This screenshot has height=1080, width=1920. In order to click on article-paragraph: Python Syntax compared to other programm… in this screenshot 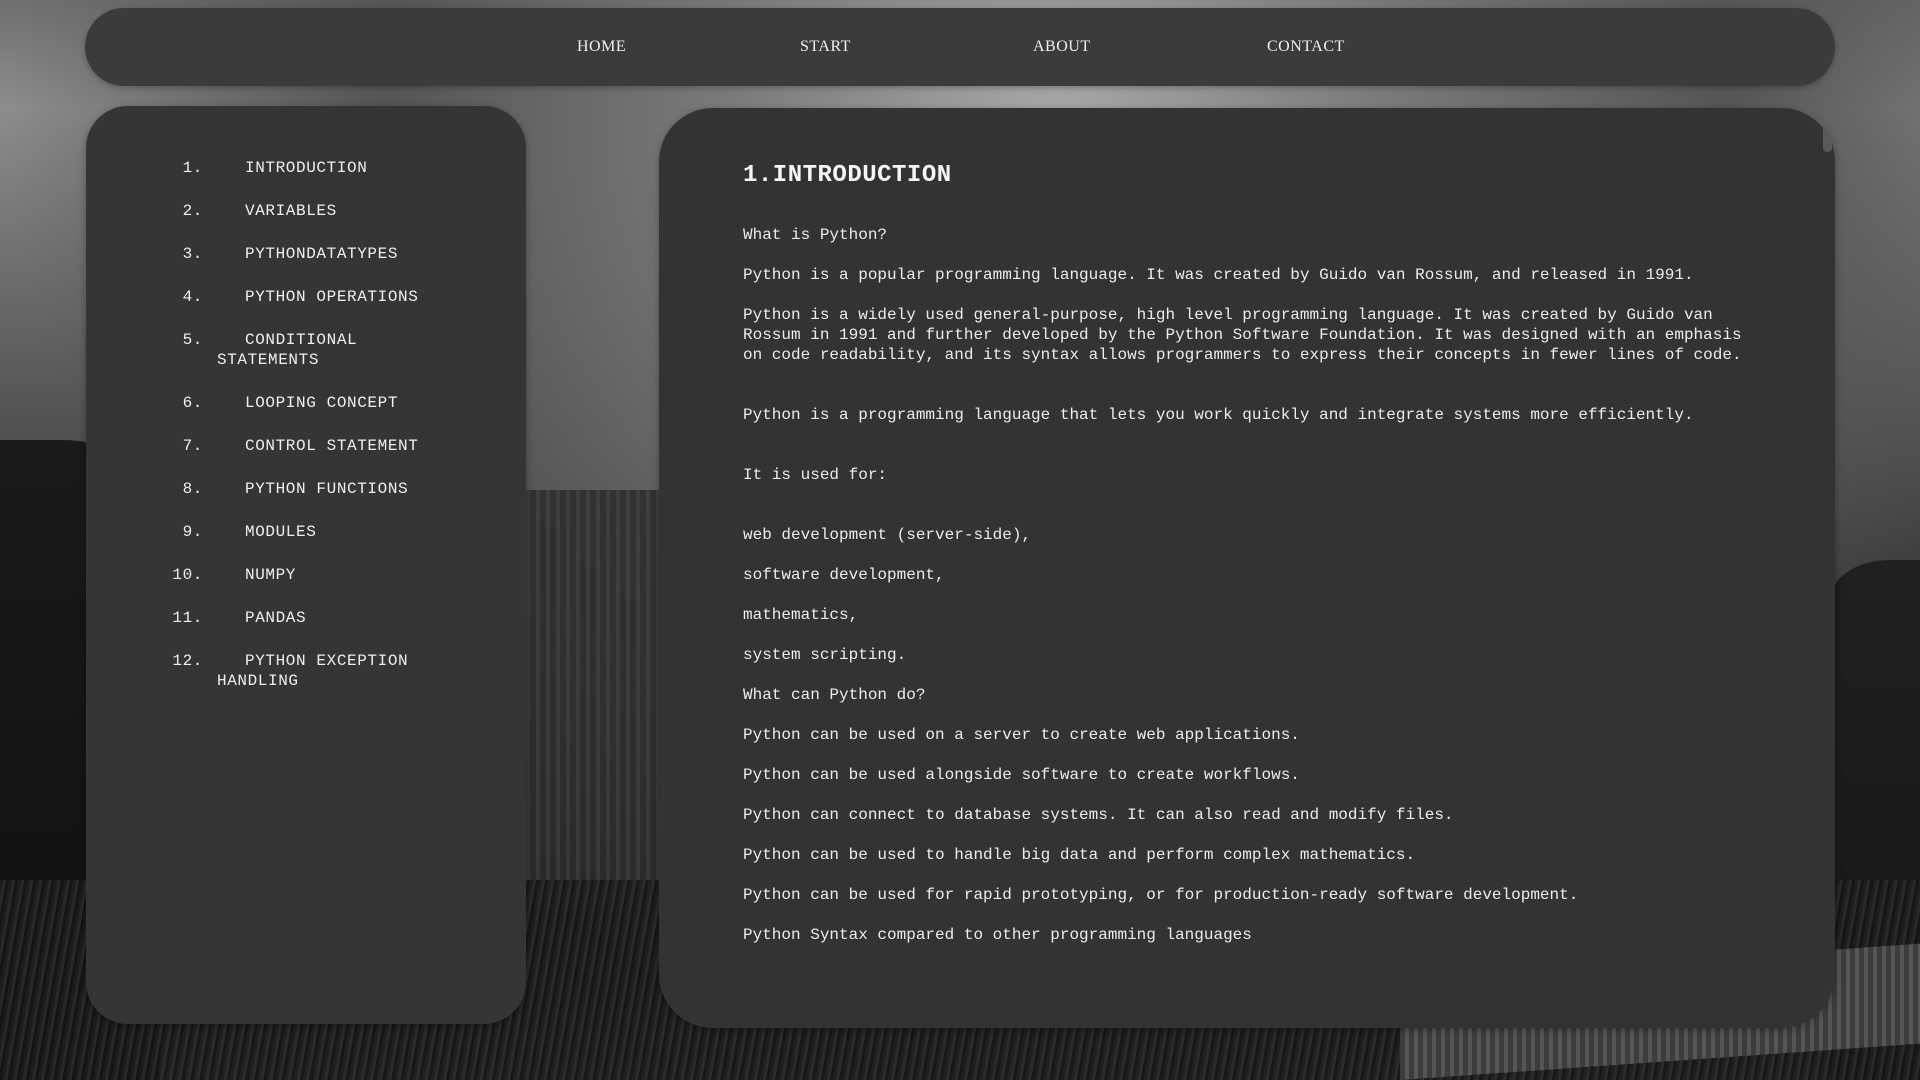, I will do `click(997, 935)`.